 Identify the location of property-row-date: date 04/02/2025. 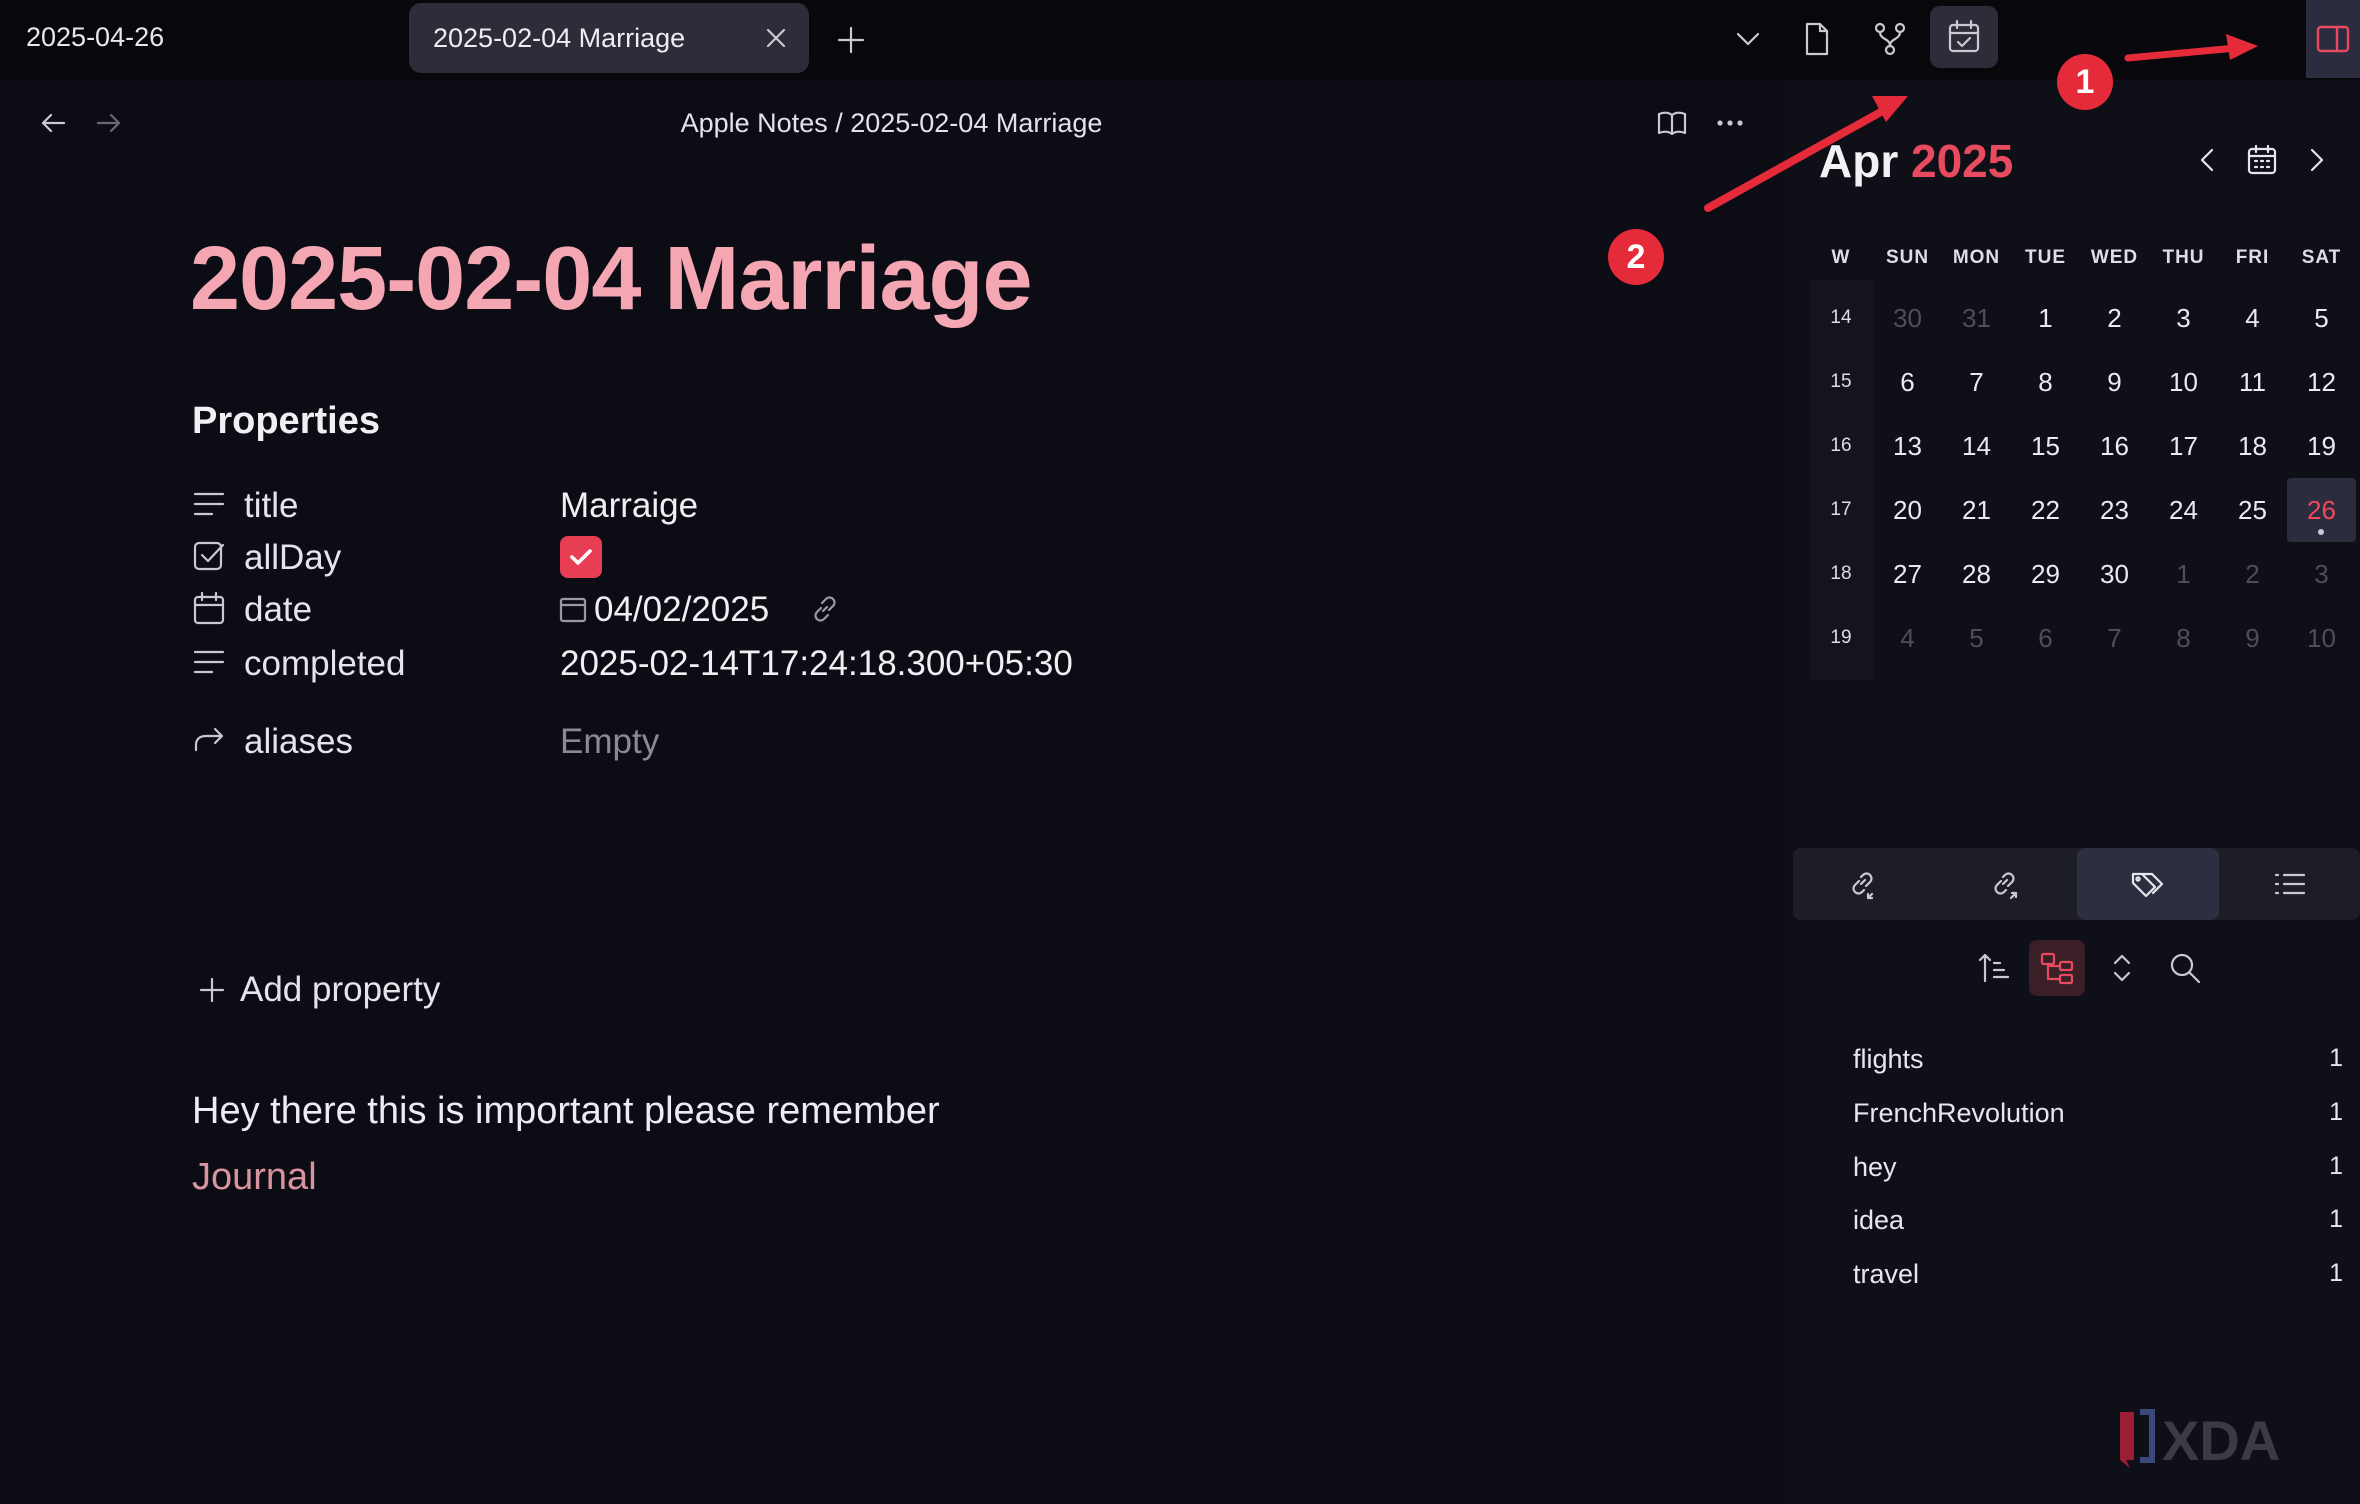
(690, 609).